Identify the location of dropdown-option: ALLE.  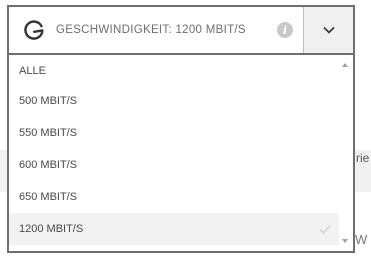
(174, 70).